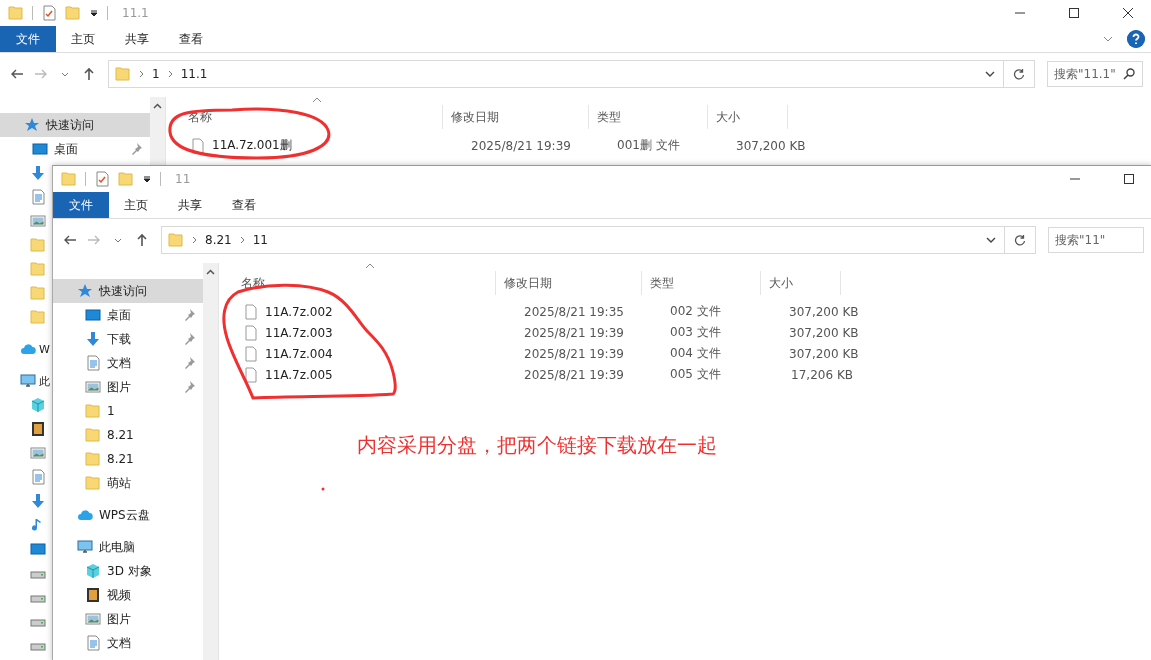  Describe the element at coordinates (93, 595) in the screenshot. I see `video-icon` at that location.